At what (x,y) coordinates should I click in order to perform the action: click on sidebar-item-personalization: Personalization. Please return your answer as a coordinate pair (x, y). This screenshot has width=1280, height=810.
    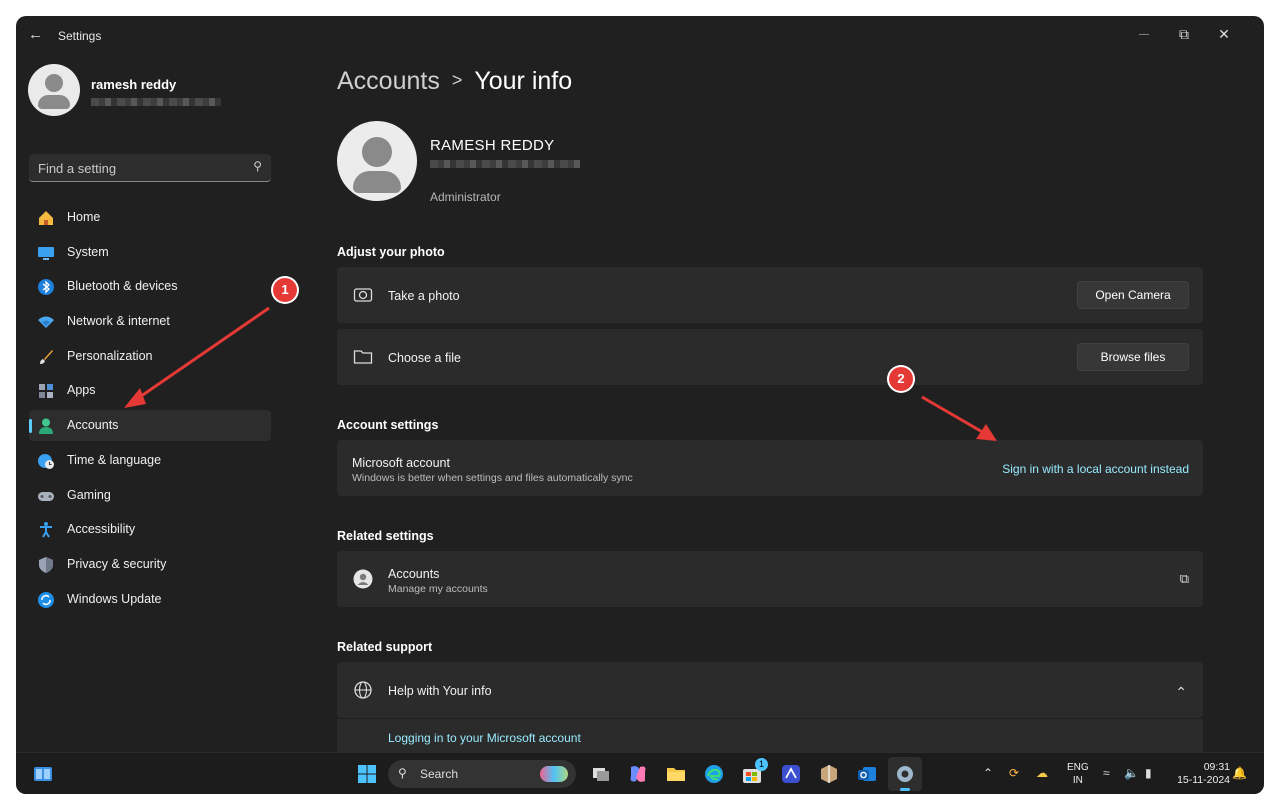
    Looking at the image, I should click on (150, 356).